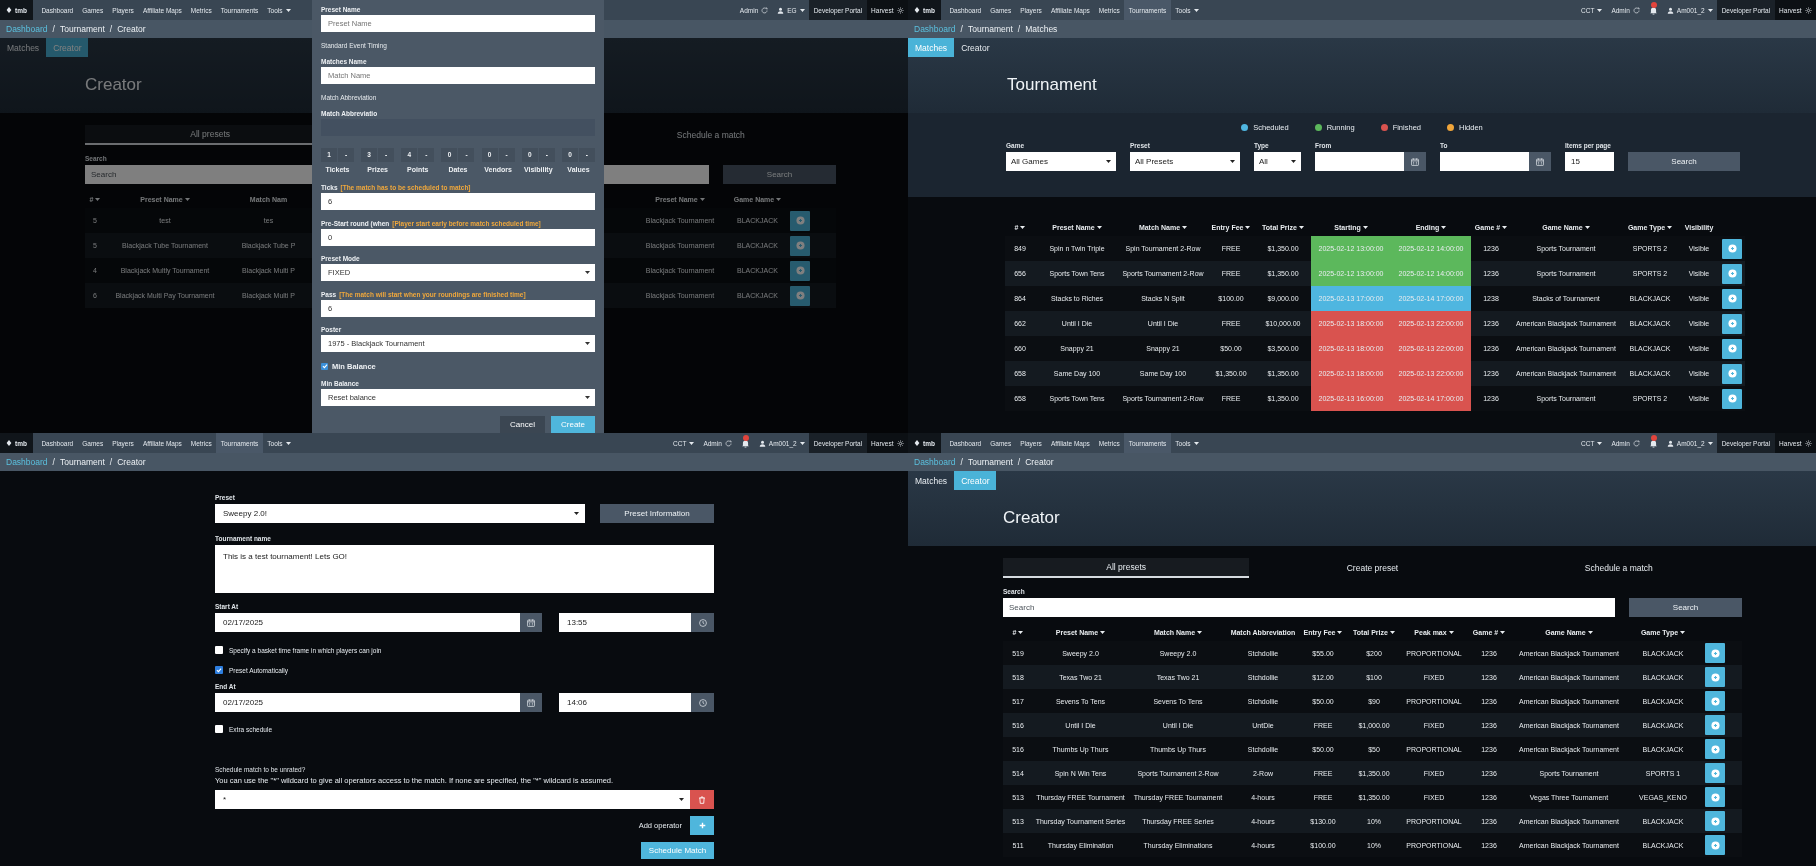 The height and width of the screenshot is (866, 1816). Describe the element at coordinates (1052, 85) in the screenshot. I see `page-title: Tournament` at that location.